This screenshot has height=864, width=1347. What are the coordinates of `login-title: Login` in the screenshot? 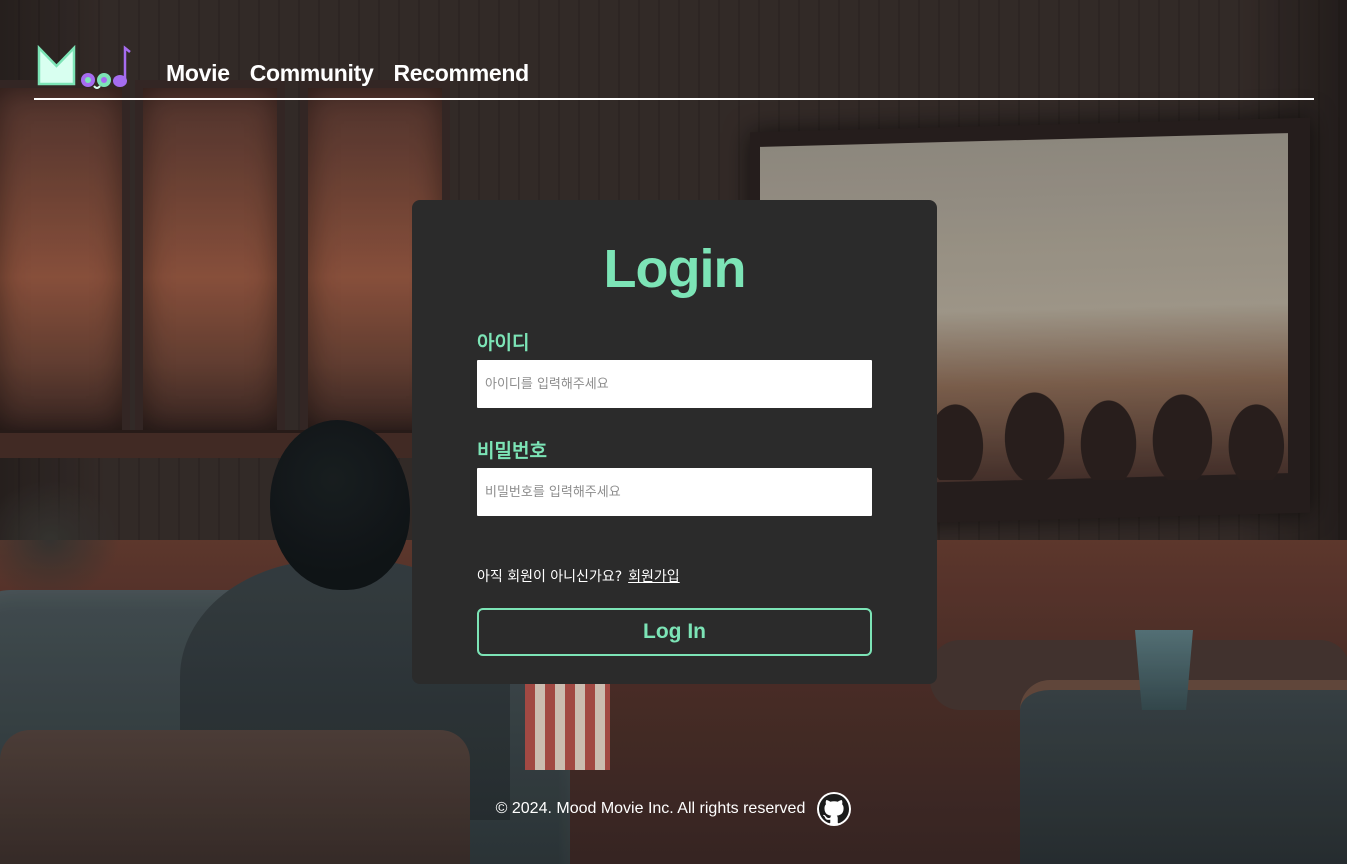 It's located at (675, 269).